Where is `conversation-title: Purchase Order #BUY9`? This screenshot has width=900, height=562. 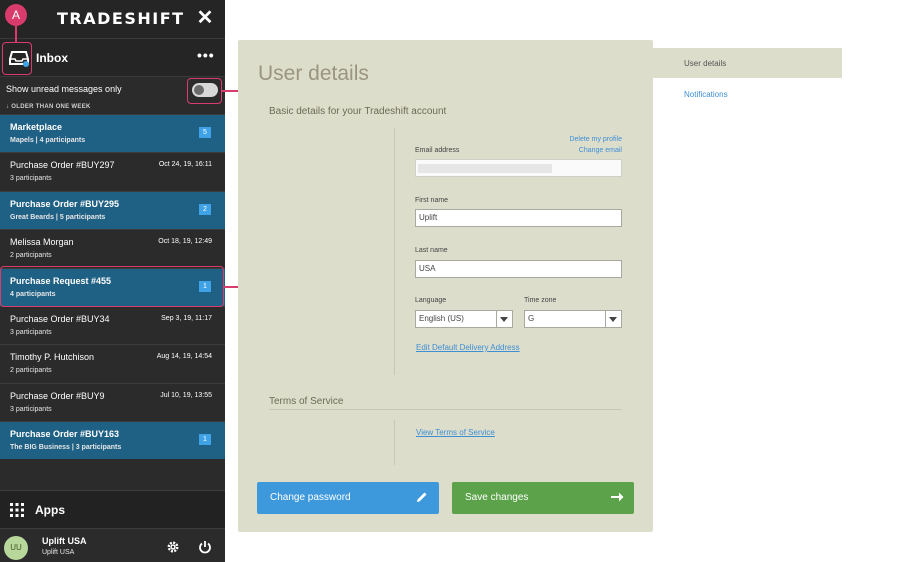 conversation-title: Purchase Order #BUY9 is located at coordinates (57, 395).